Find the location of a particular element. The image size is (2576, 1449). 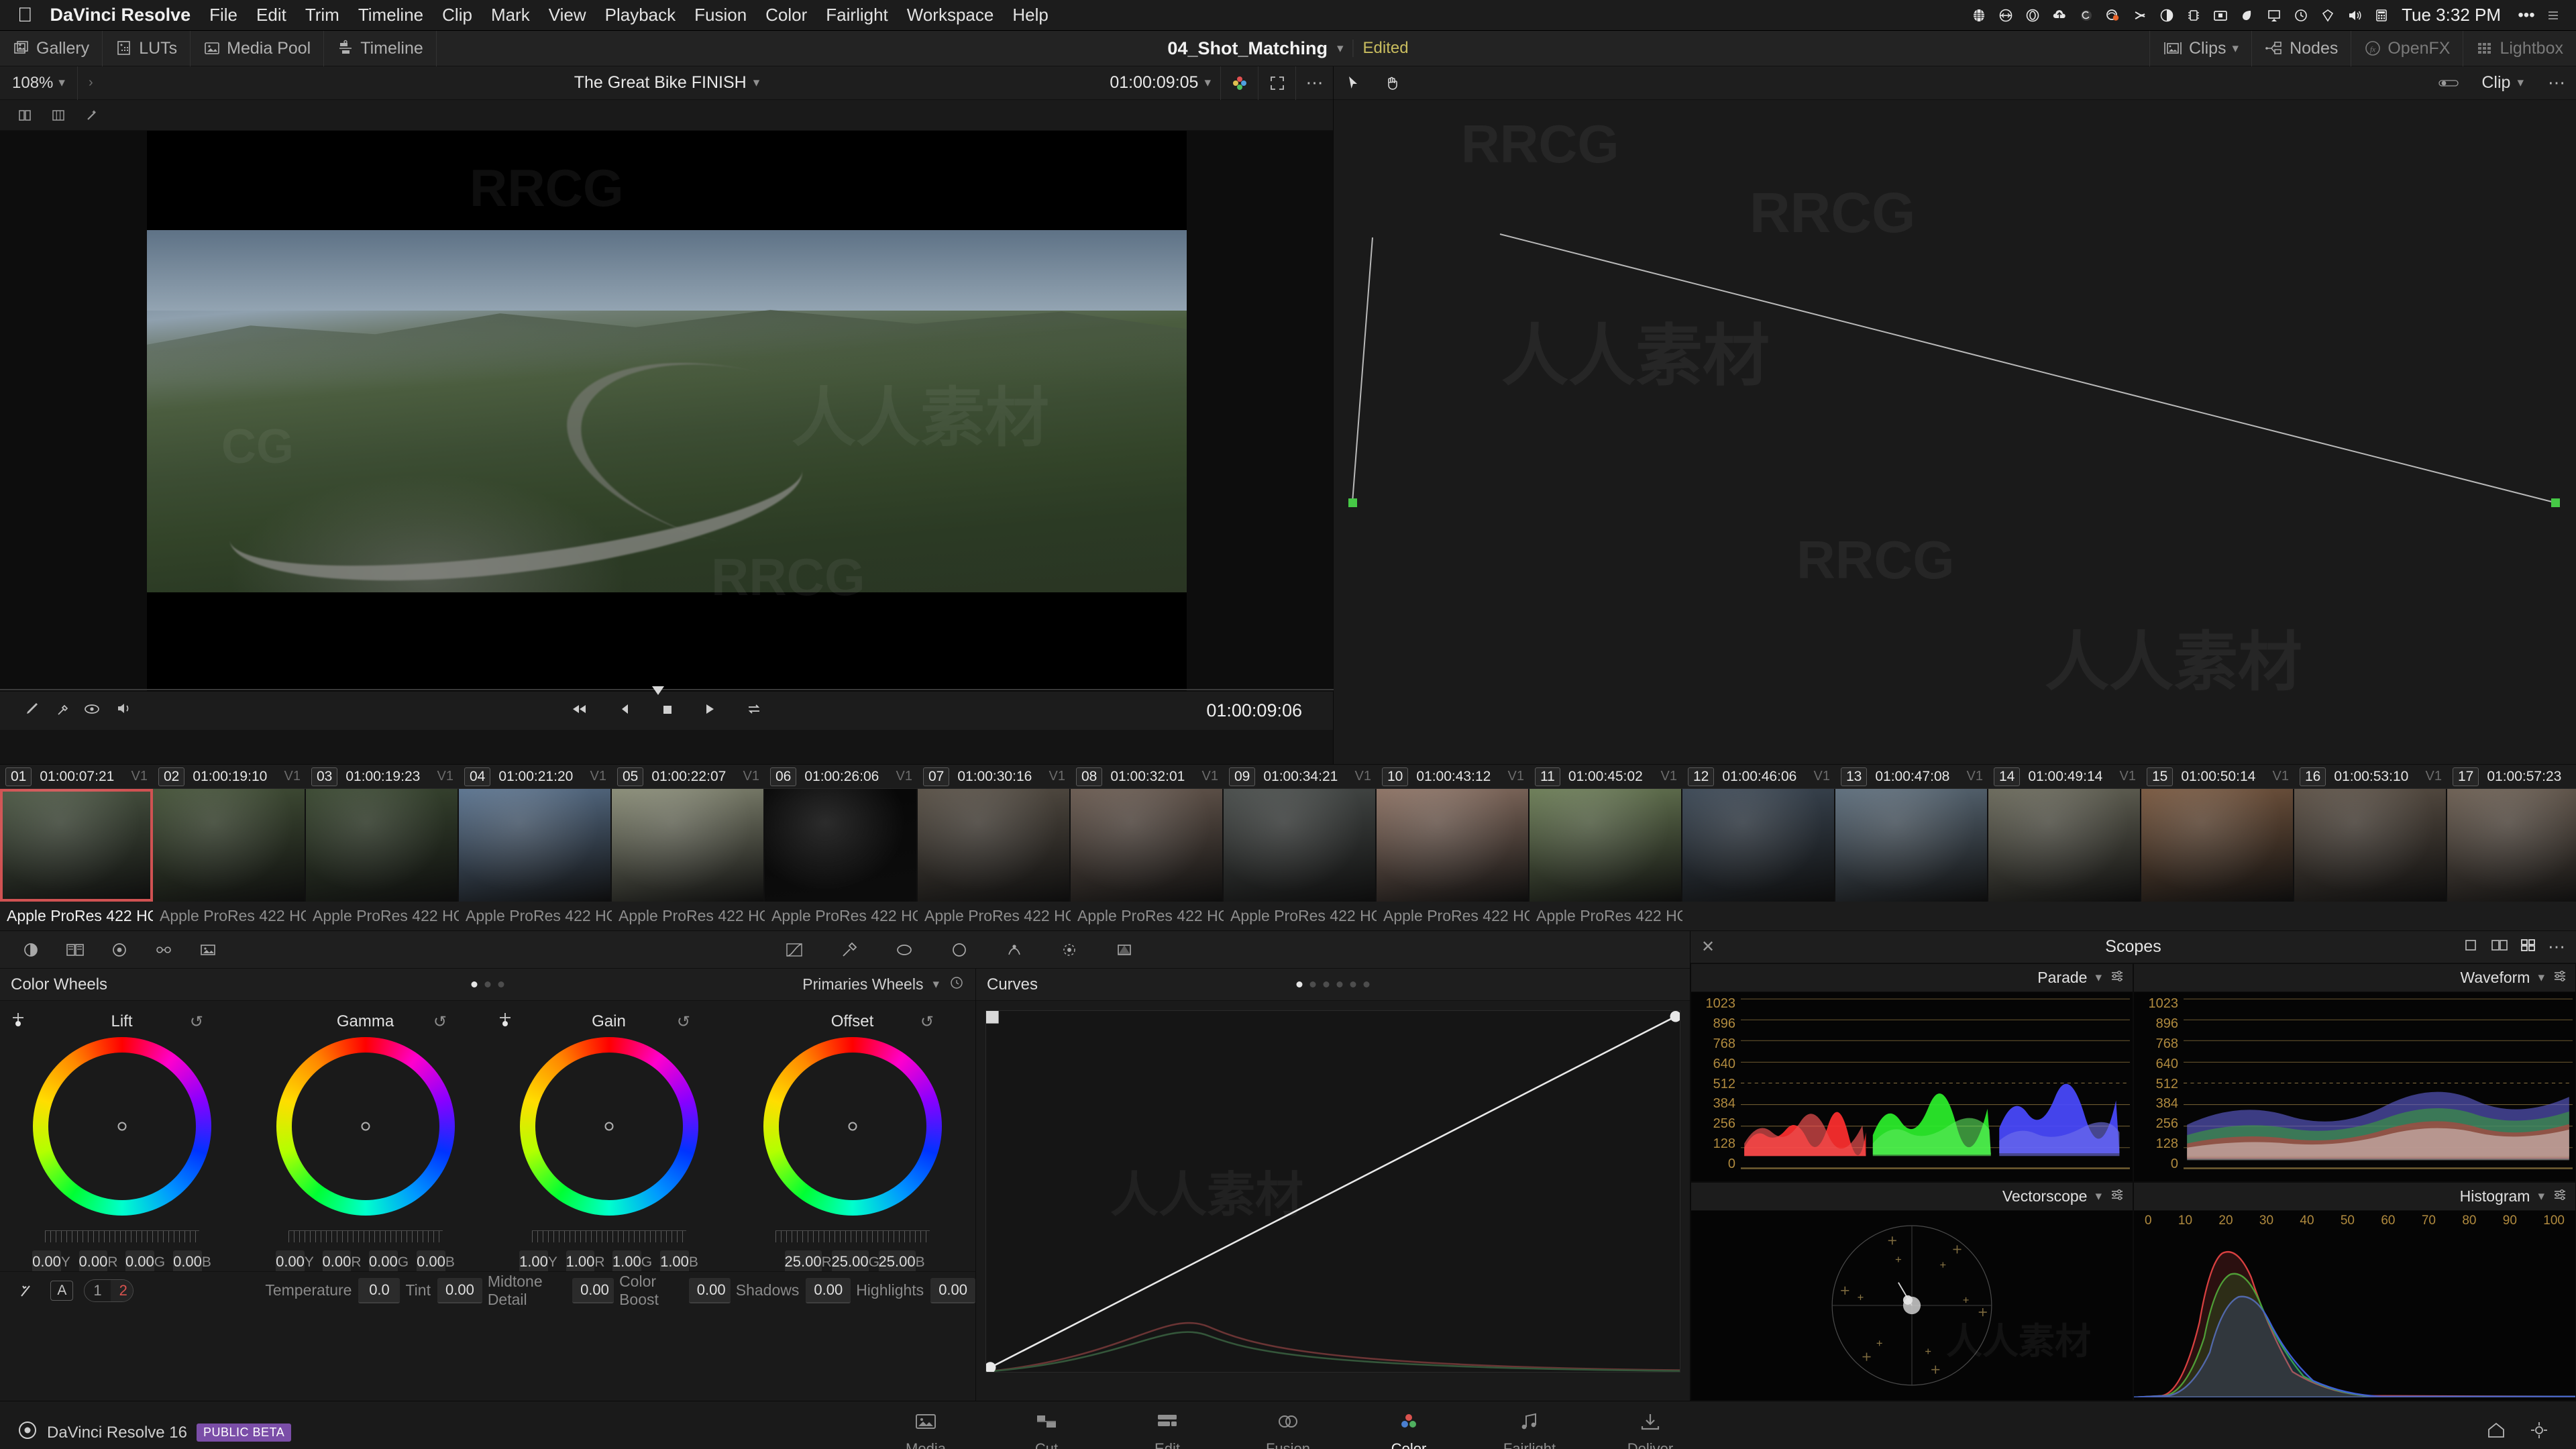

gallery-button: Gallery is located at coordinates (51, 48).